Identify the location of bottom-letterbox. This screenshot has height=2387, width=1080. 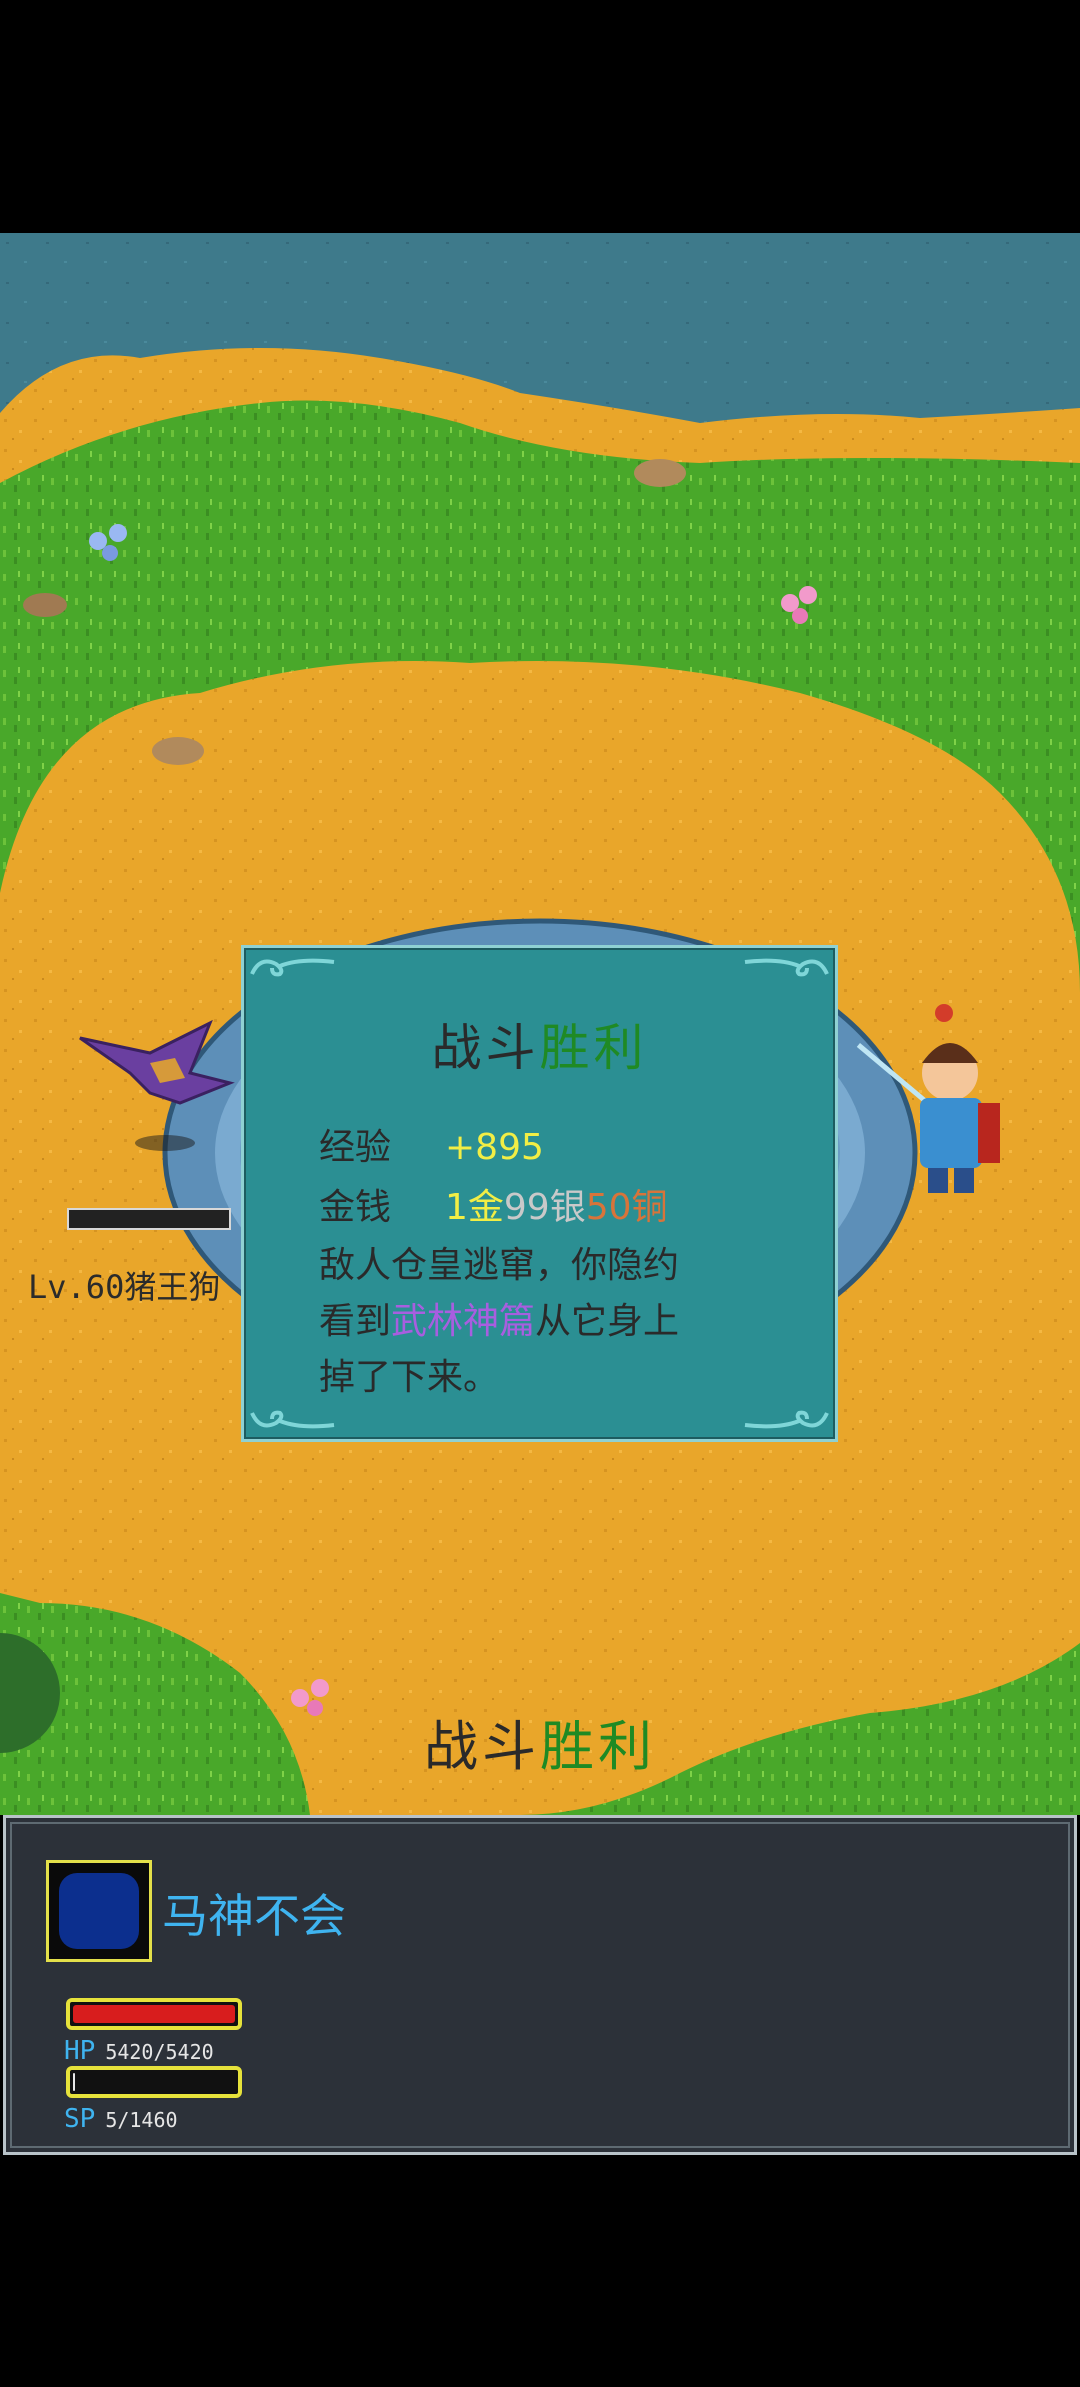
(540, 2271).